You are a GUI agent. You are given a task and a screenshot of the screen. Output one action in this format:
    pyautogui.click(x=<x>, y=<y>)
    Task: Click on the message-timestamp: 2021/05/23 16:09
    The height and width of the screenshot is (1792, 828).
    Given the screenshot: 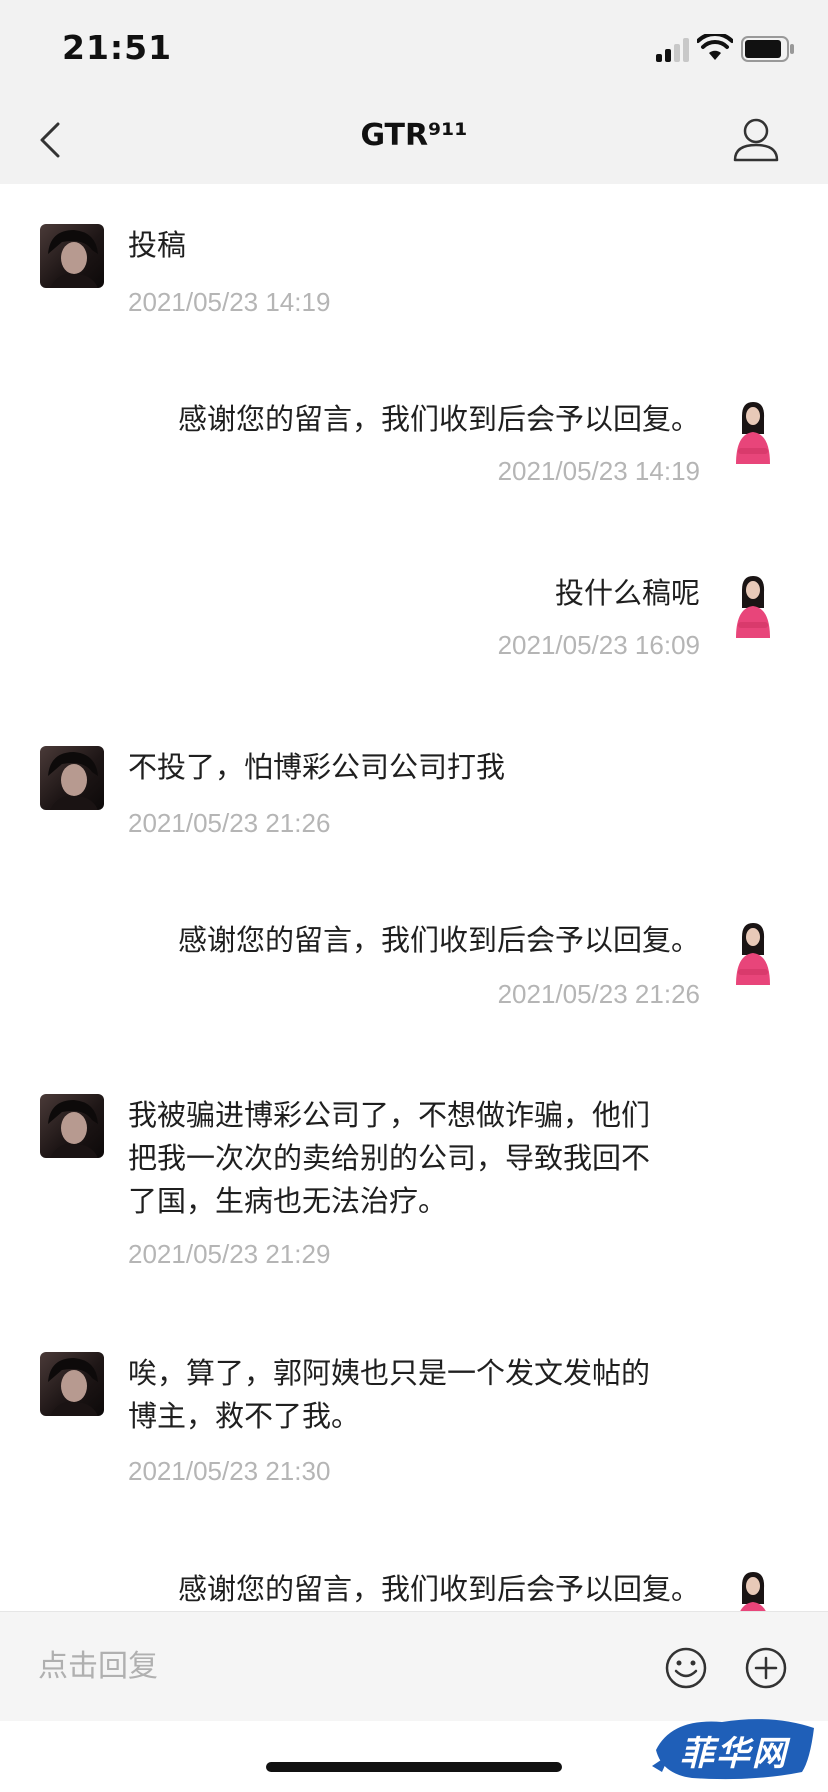 What is the action you would take?
    pyautogui.click(x=598, y=645)
    